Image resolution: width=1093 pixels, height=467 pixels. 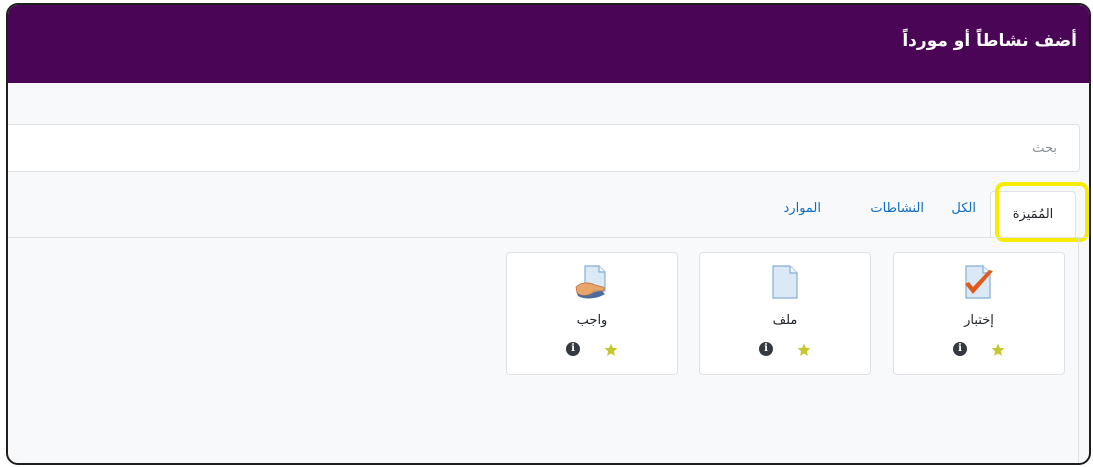 What do you see at coordinates (548, 237) in the screenshot?
I see `tabs-divider` at bounding box center [548, 237].